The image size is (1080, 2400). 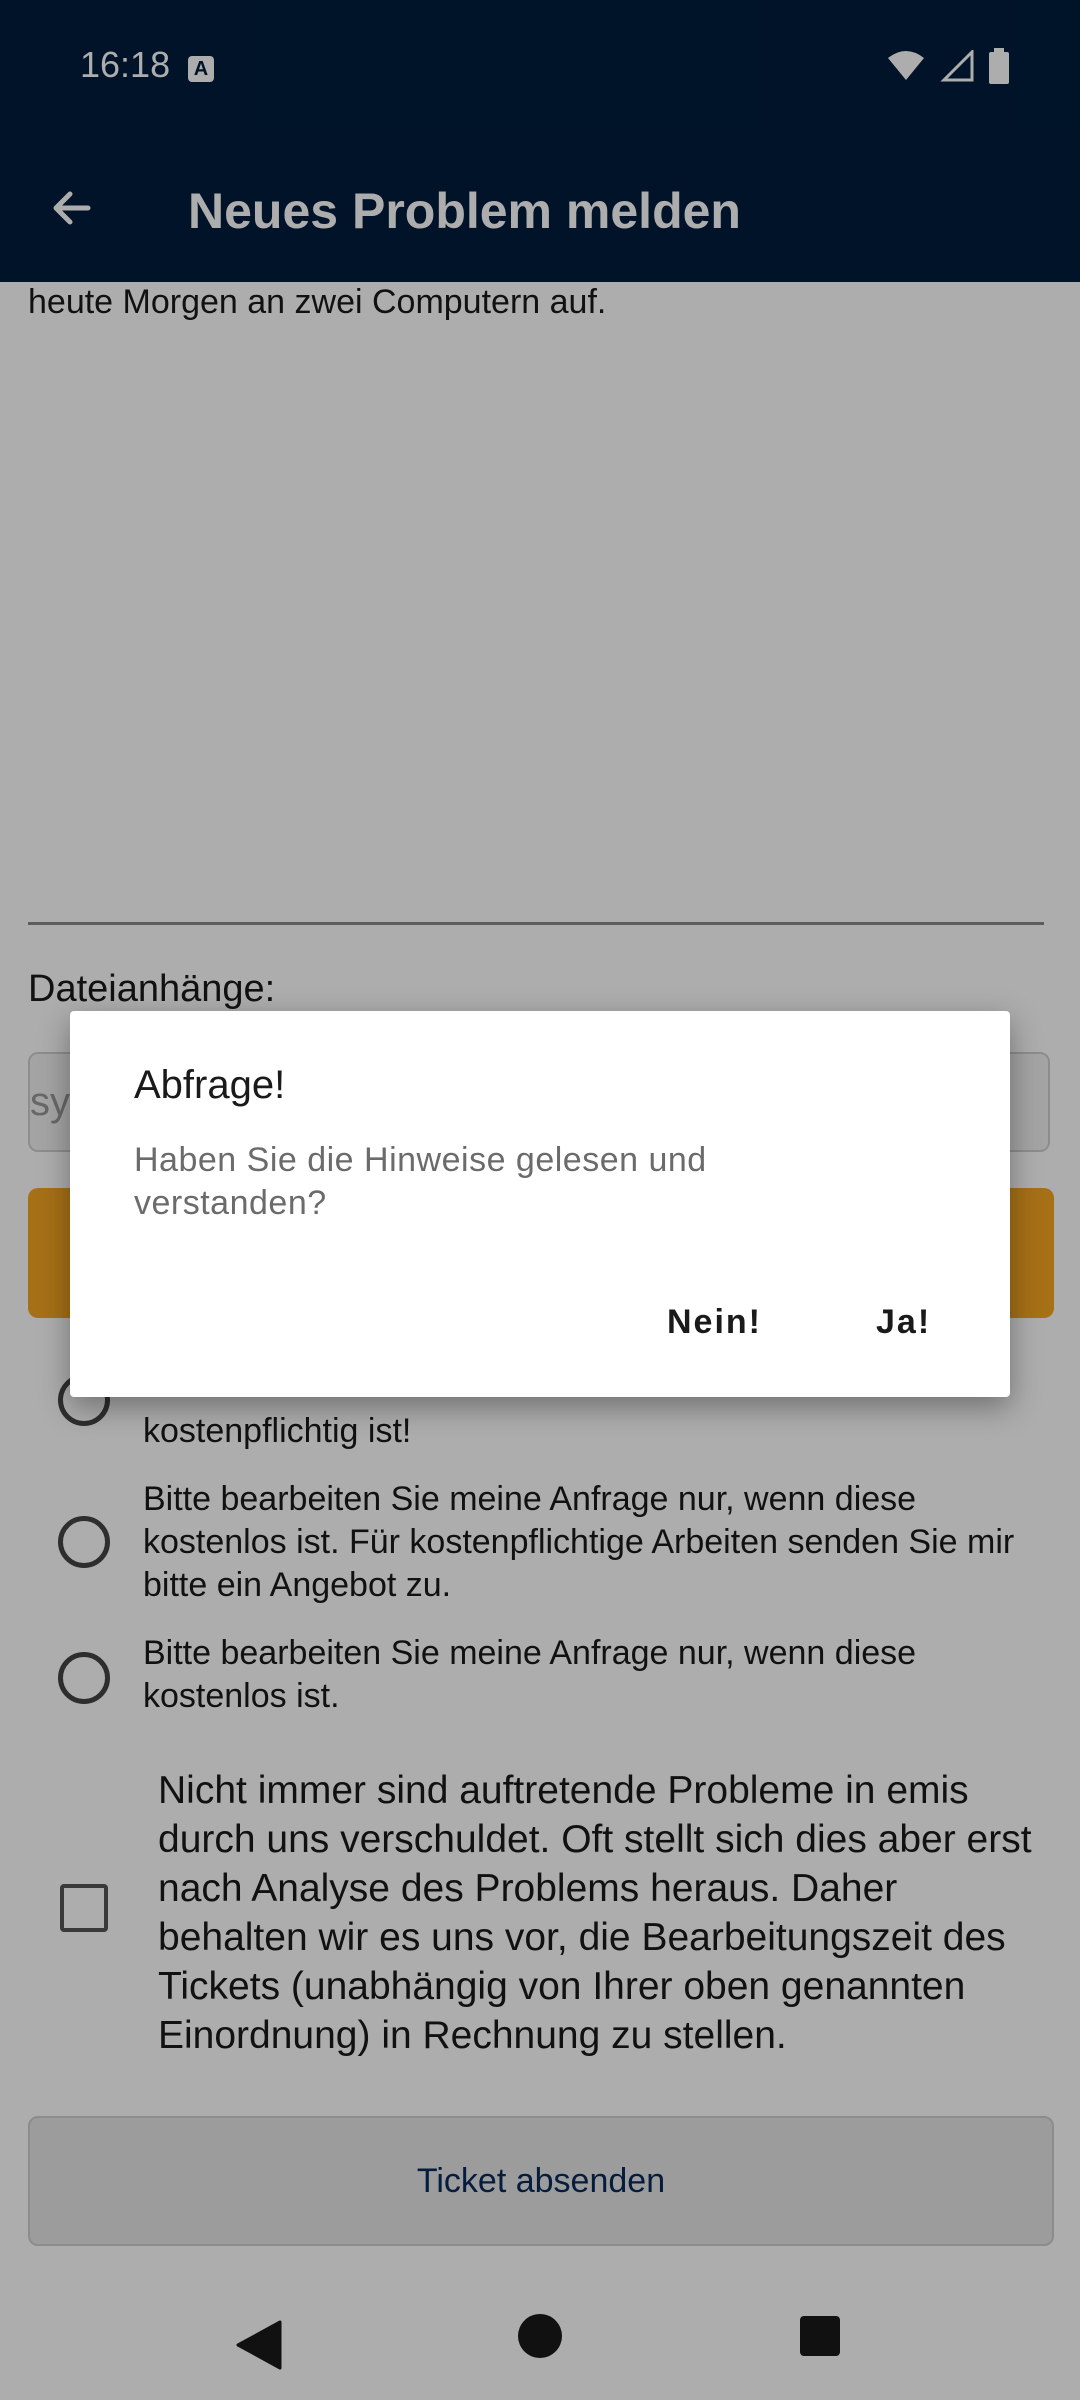 What do you see at coordinates (464, 211) in the screenshot?
I see `page-title: Neues Problem melden` at bounding box center [464, 211].